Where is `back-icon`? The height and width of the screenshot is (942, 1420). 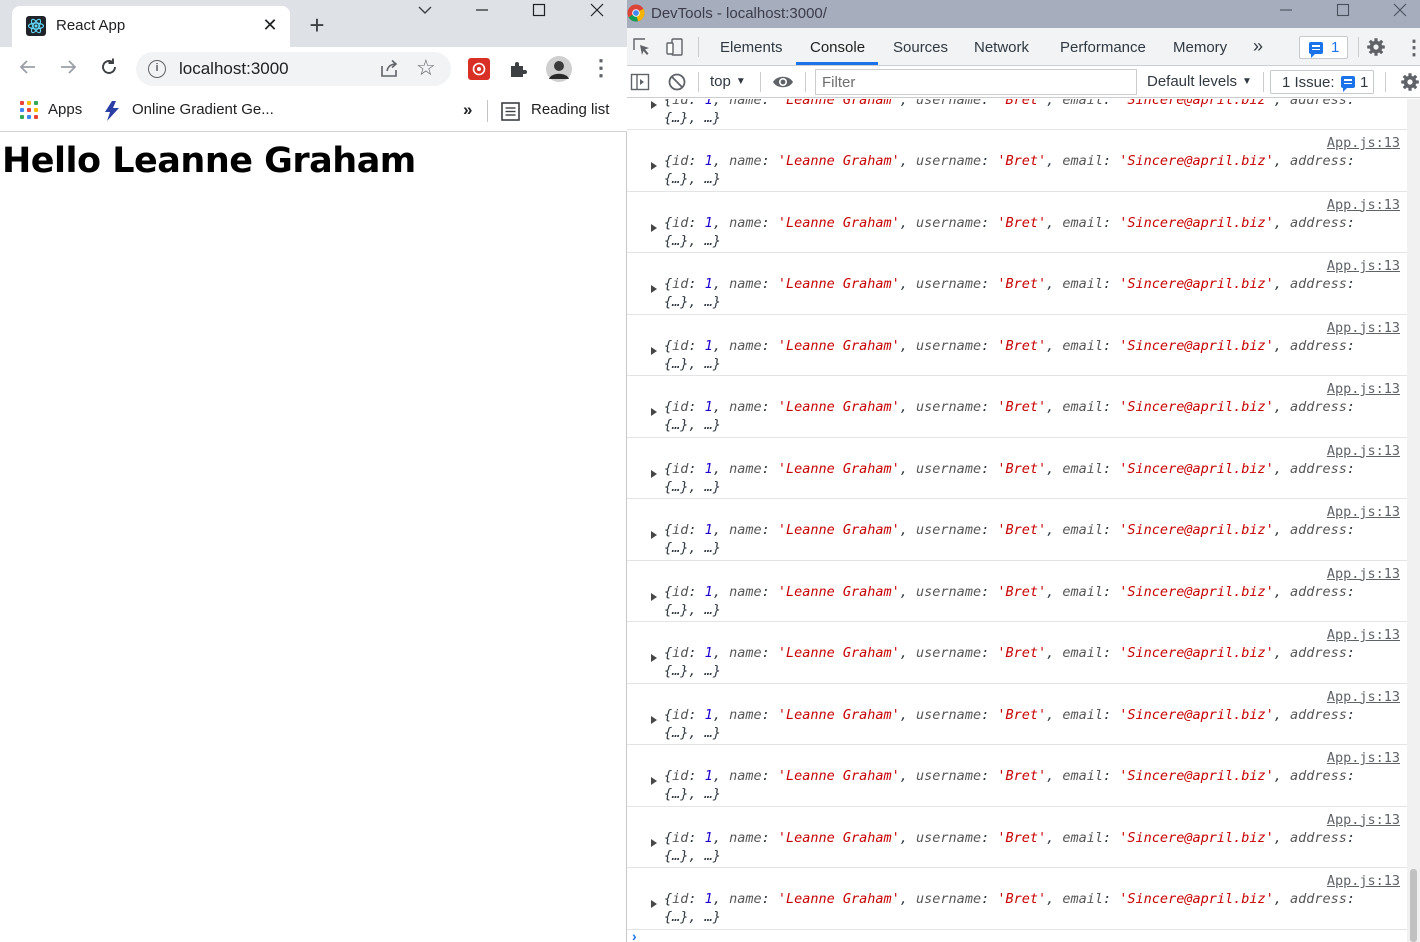 back-icon is located at coordinates (28, 69).